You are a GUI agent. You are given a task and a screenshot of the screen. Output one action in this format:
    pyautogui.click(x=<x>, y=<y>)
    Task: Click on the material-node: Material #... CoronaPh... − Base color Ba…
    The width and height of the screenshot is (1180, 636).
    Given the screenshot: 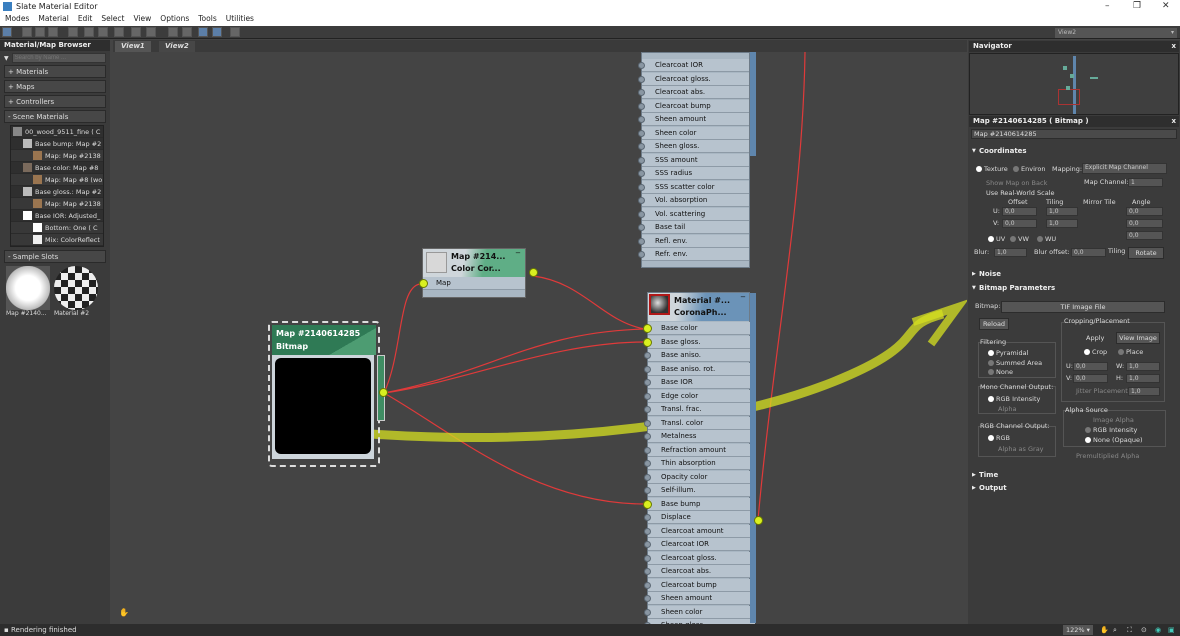 What is the action you would take?
    pyautogui.click(x=699, y=462)
    